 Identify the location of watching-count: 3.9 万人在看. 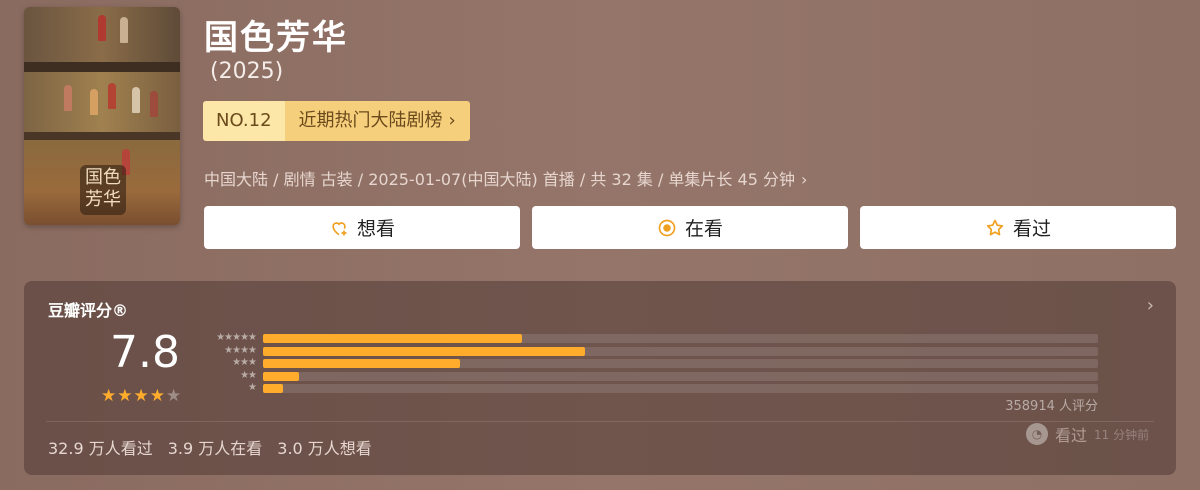
(215, 448).